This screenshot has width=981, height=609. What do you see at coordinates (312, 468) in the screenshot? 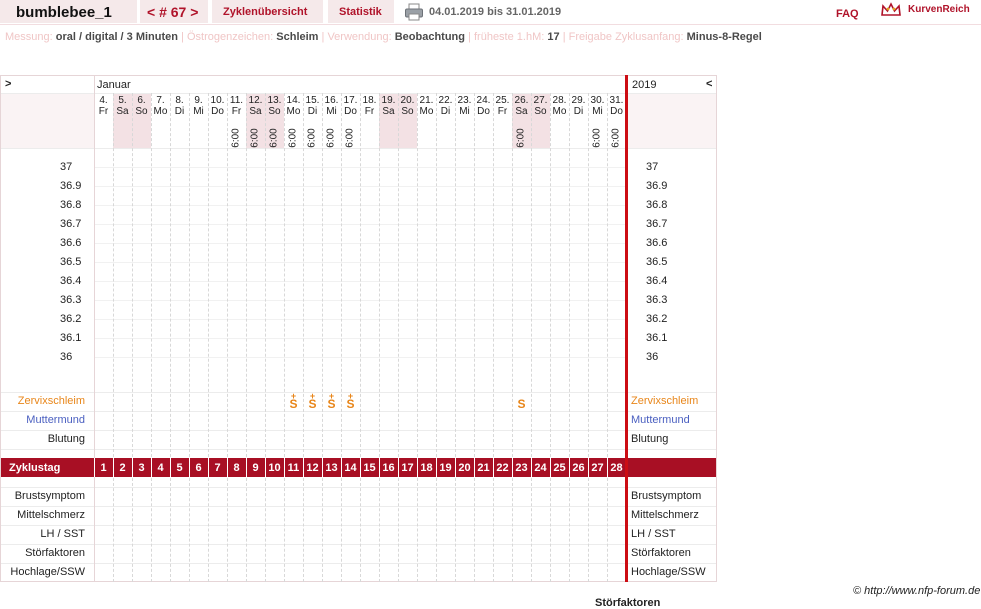
I see `zyklustag-number: 12` at bounding box center [312, 468].